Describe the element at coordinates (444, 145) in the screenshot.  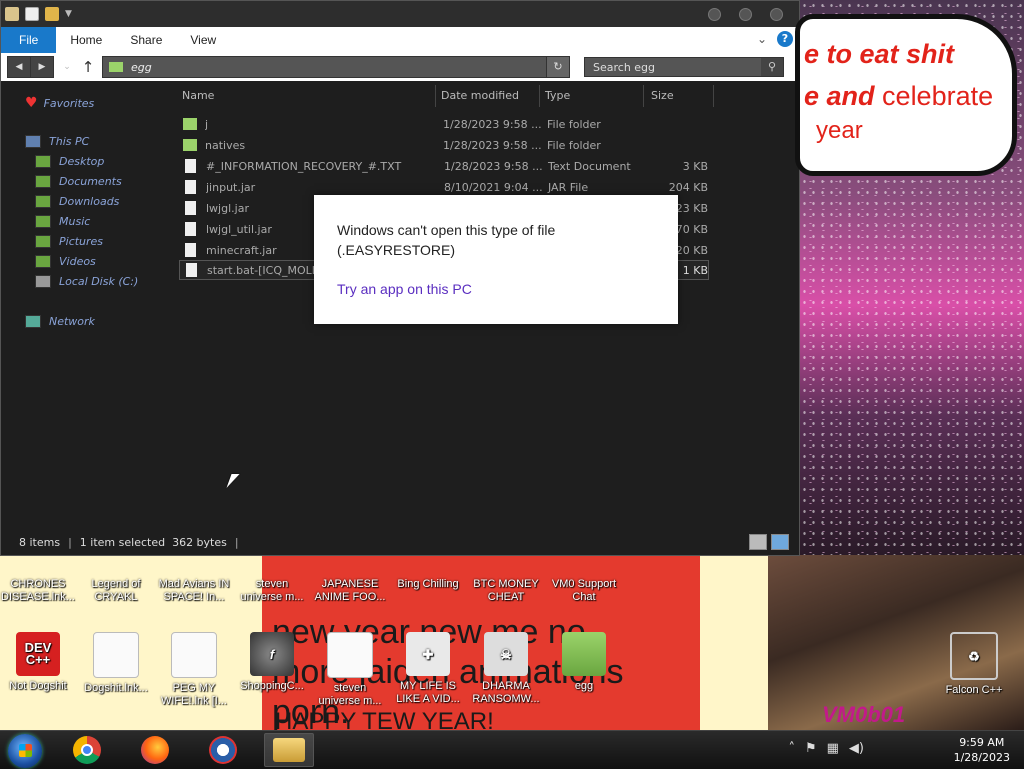
I see `file-row: natives 1/28/2023 9:58 ... File folder` at that location.